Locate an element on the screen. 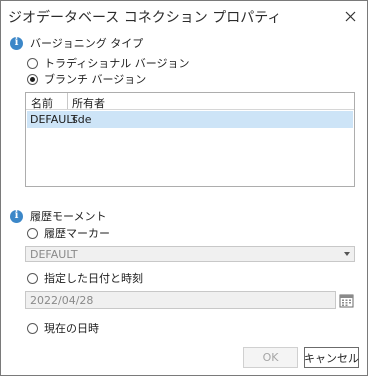 The height and width of the screenshot is (376, 368). branch-version-option: ブランチ バージョン is located at coordinates (86, 79).